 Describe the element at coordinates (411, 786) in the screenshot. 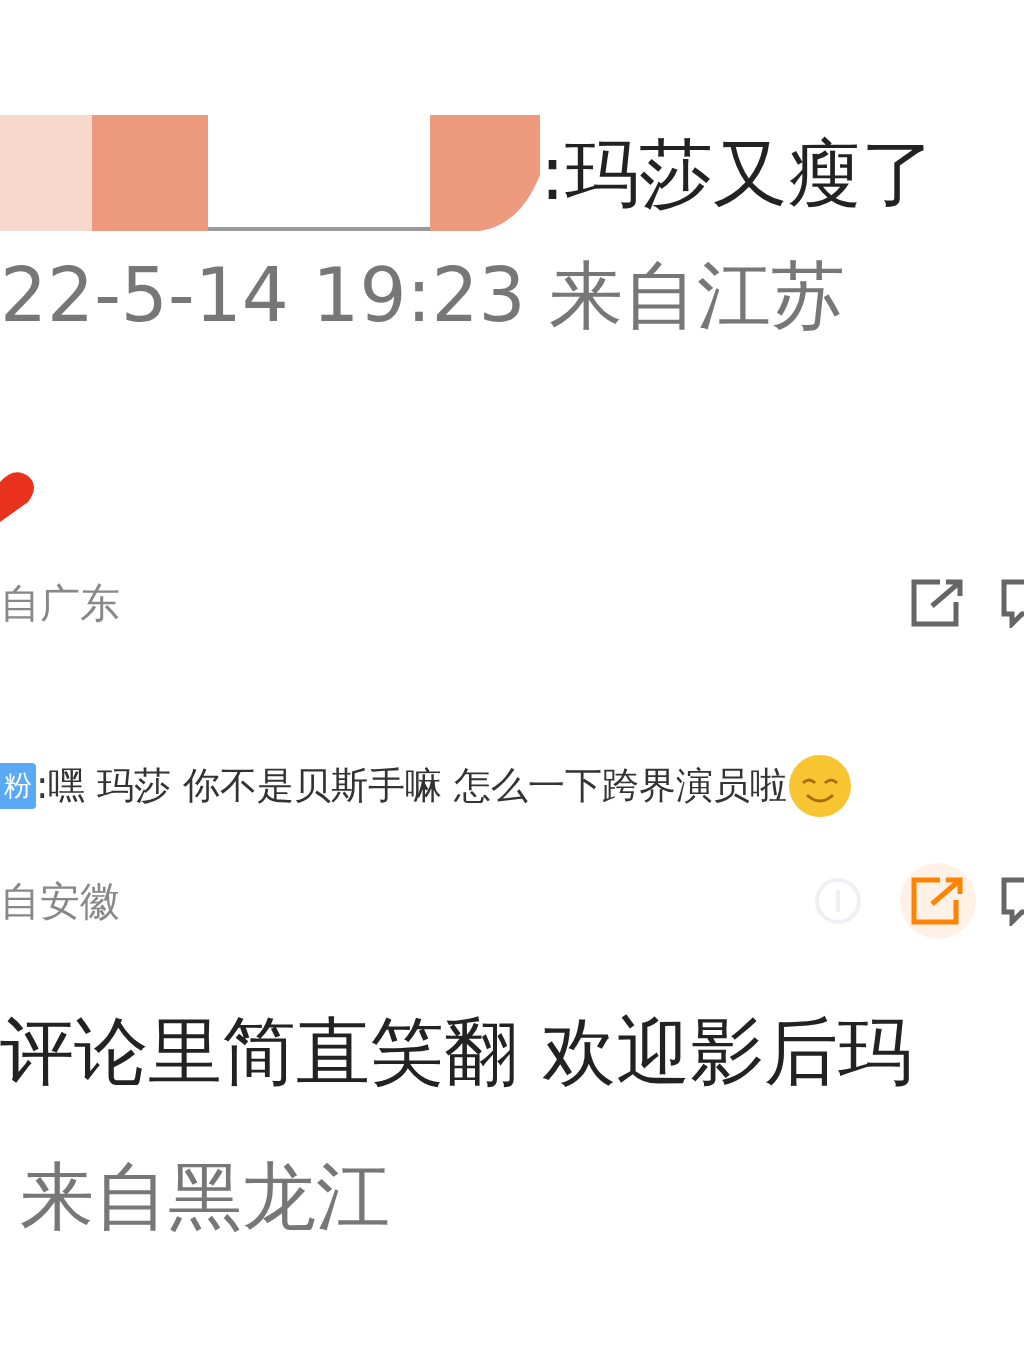

I see `comment-text: :嘿 玛莎 你不是贝斯手嘛 怎么一下跨界演员啦` at that location.